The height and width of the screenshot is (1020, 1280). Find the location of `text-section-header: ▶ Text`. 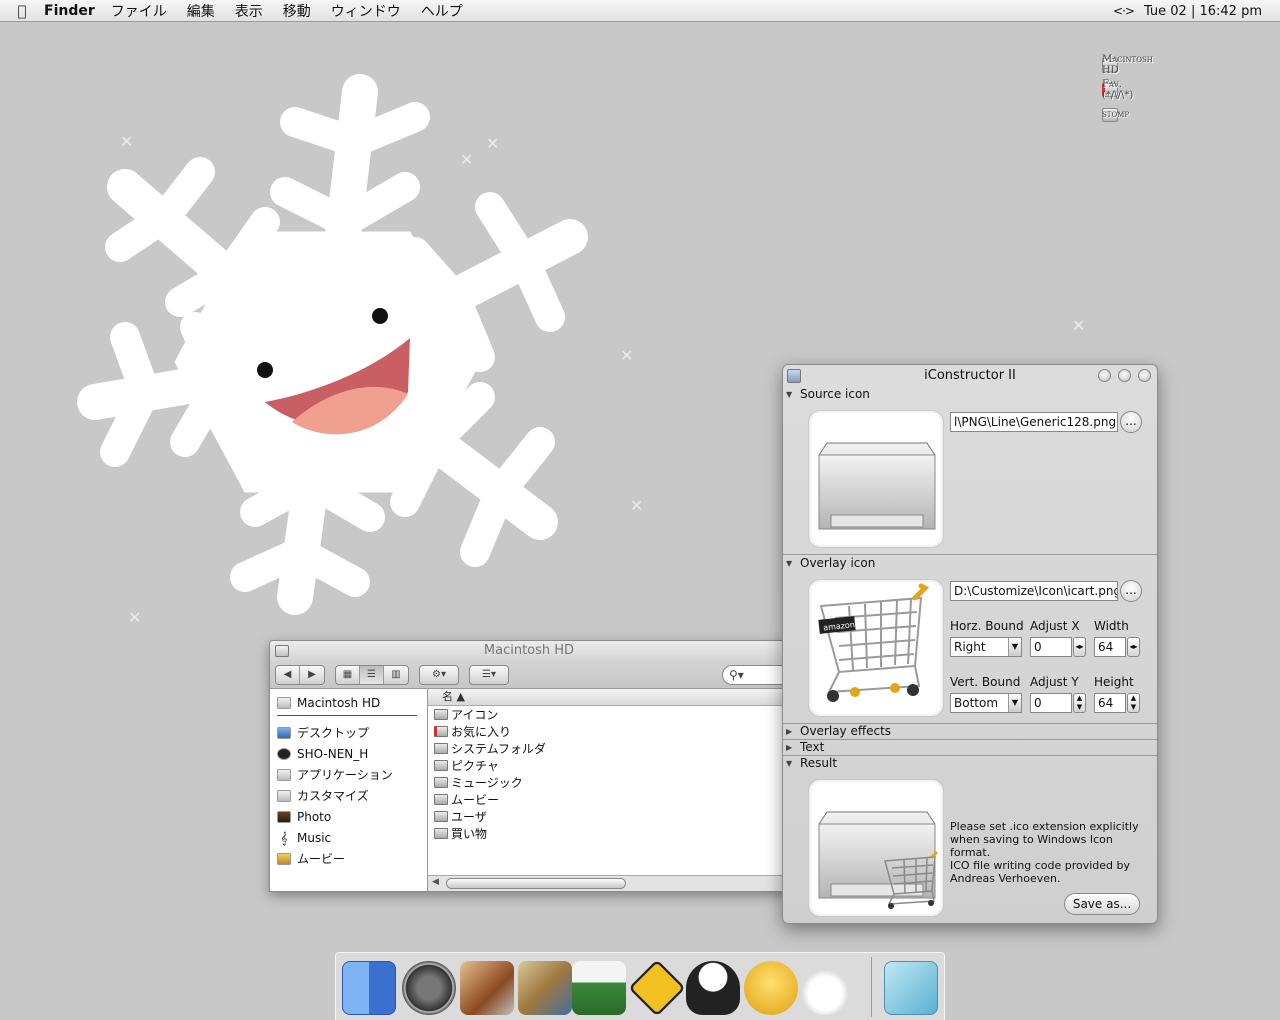

text-section-header: ▶ Text is located at coordinates (803, 747).